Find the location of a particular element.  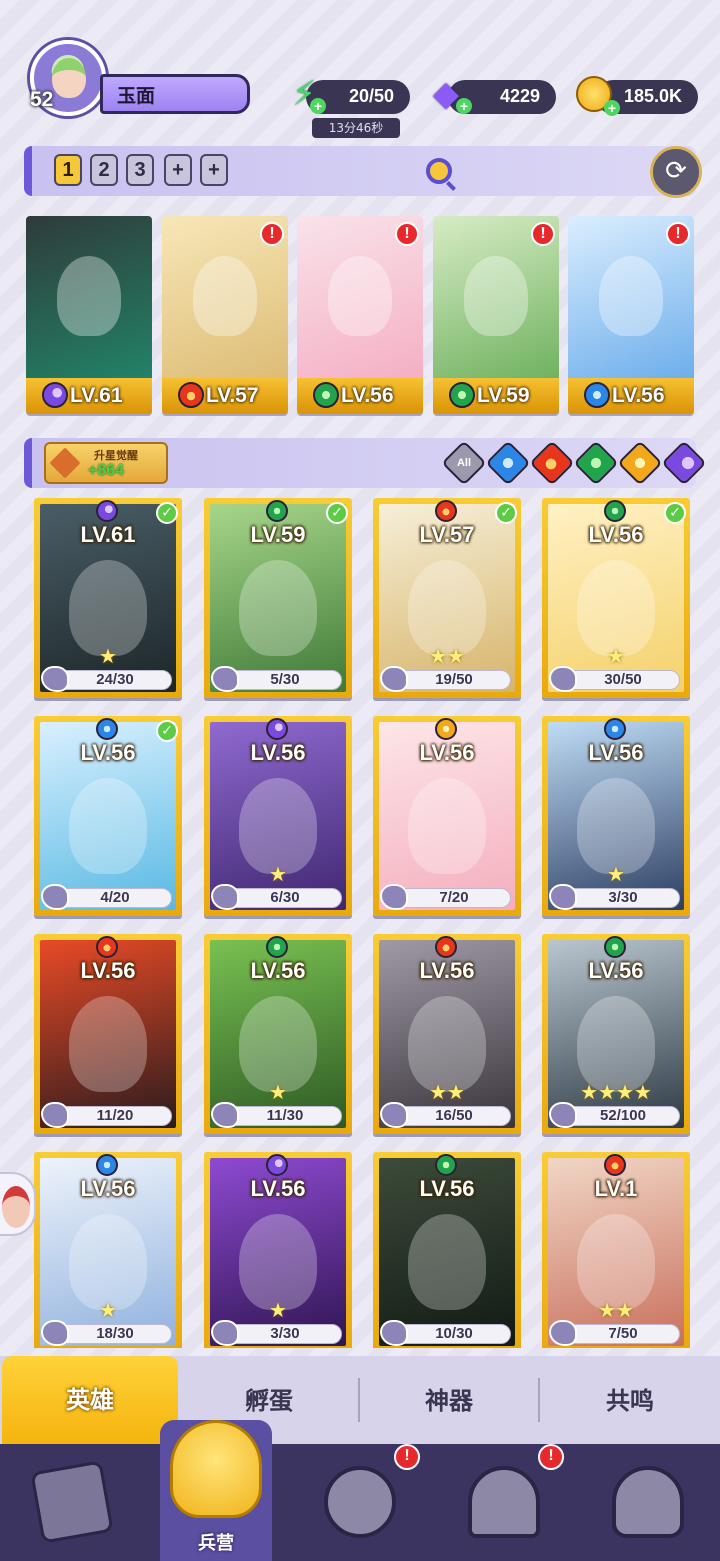

shard-count: 52/100 is located at coordinates (623, 1115).